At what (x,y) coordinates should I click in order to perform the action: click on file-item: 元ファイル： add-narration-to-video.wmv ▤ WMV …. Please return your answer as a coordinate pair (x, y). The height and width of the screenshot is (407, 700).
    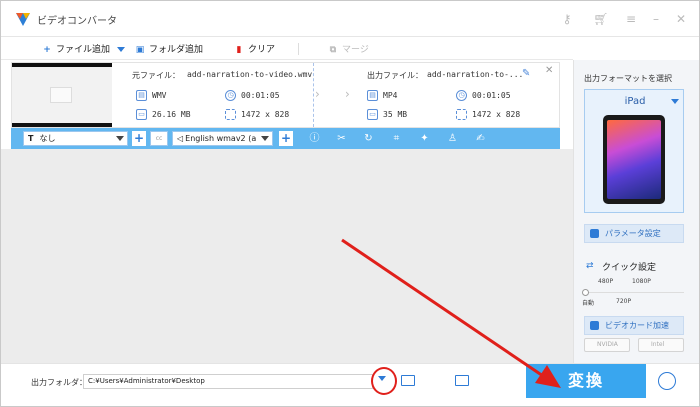
    Looking at the image, I should click on (285, 95).